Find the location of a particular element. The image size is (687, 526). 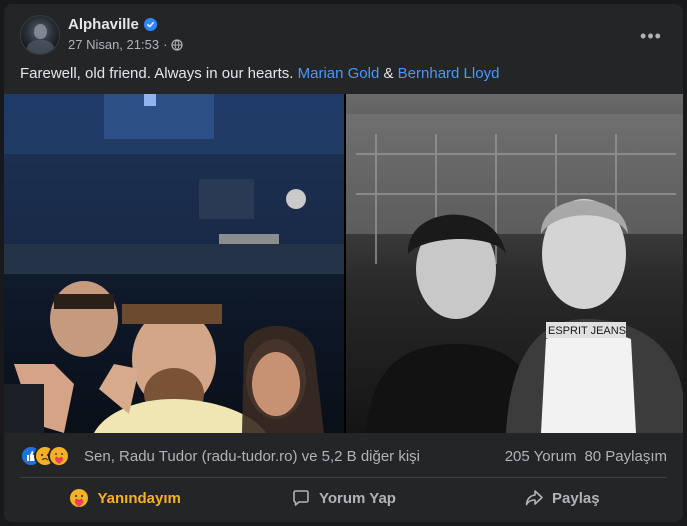

post-meta: 27 Nisan, 21:53 · is located at coordinates (126, 44).